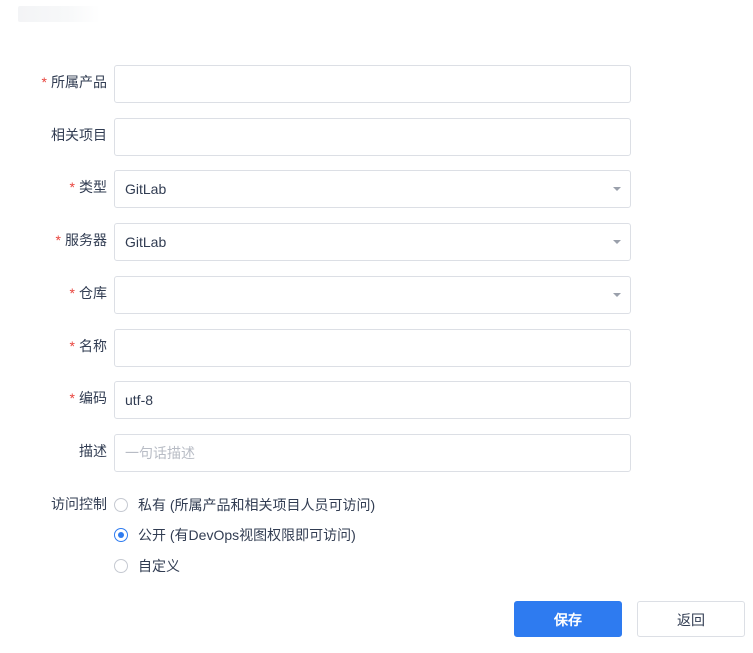  What do you see at coordinates (79, 504) in the screenshot?
I see `access-control-label: 访问控制` at bounding box center [79, 504].